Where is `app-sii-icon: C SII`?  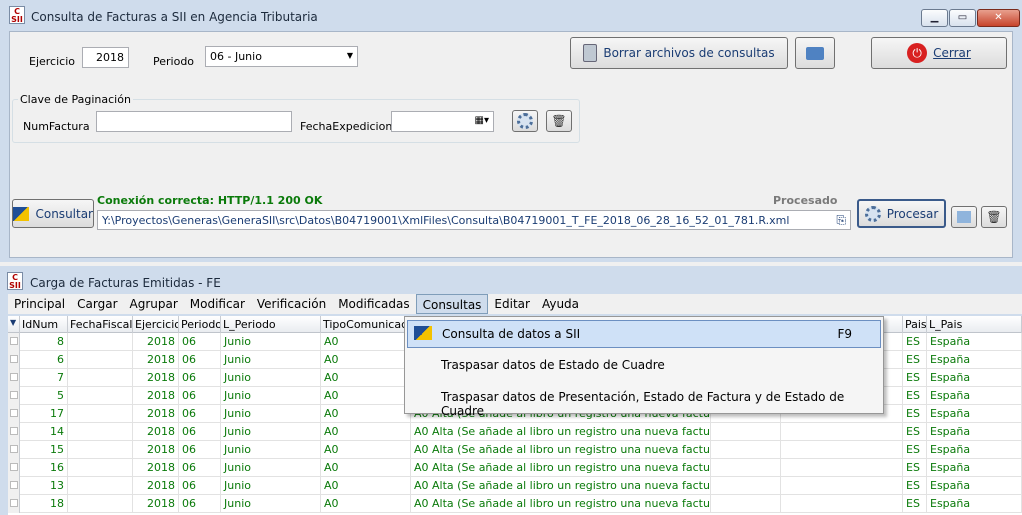
app-sii-icon: C SII is located at coordinates (15, 281).